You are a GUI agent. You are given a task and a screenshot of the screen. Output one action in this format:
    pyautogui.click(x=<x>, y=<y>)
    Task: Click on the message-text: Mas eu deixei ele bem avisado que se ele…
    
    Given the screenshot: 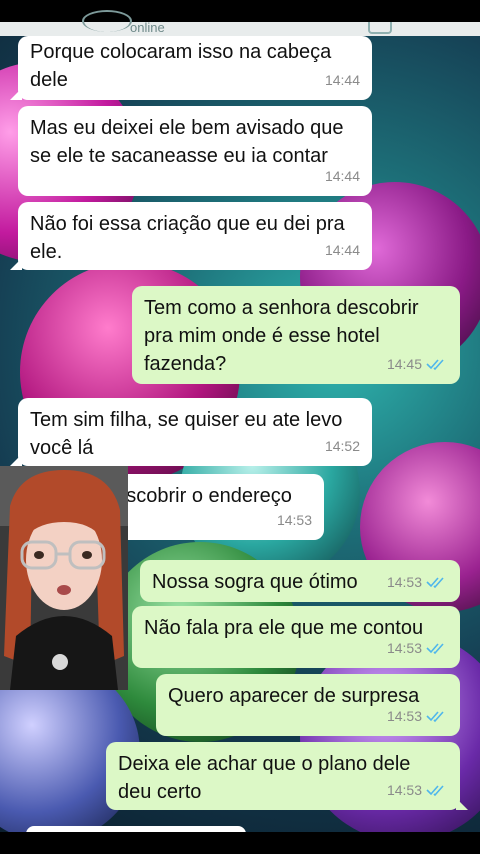 What is the action you would take?
    pyautogui.click(x=187, y=142)
    